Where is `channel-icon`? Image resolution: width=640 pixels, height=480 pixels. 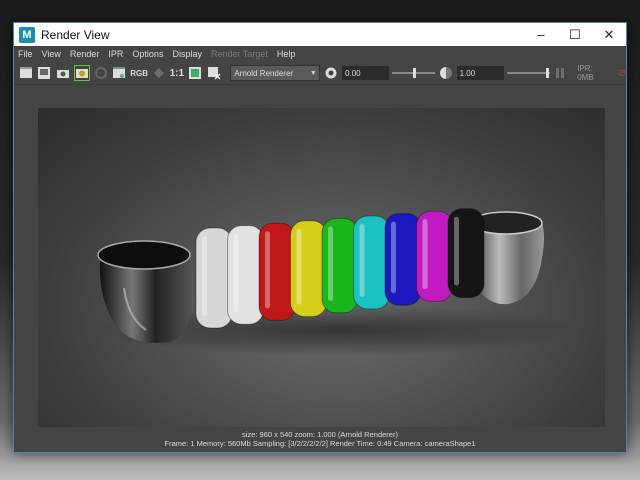 channel-icon is located at coordinates (159, 73).